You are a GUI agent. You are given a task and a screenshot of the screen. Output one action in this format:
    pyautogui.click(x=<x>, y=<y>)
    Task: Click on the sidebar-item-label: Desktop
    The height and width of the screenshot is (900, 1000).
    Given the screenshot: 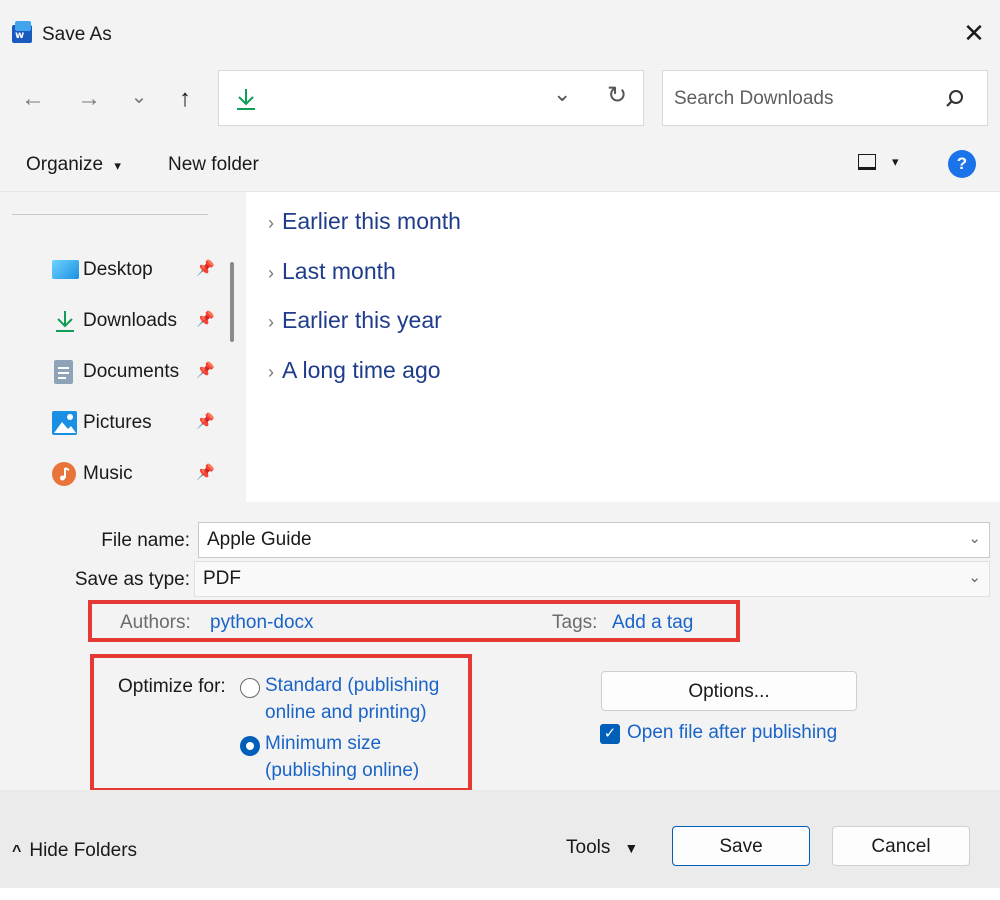 What is the action you would take?
    pyautogui.click(x=118, y=269)
    